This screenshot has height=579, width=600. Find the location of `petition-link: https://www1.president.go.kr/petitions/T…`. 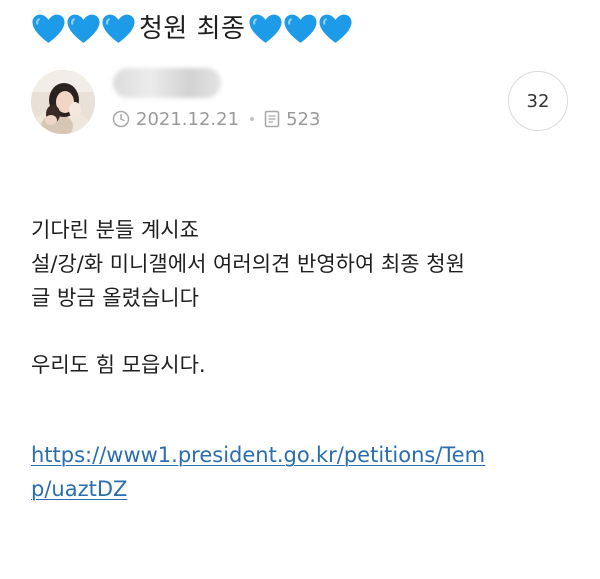

petition-link: https://www1.president.go.kr/petitions/T… is located at coordinates (311, 455).